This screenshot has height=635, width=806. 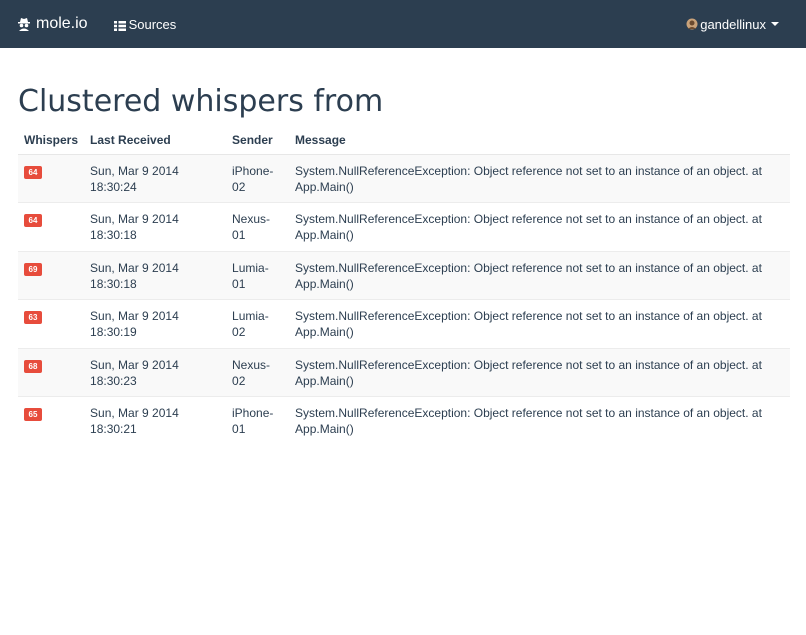 I want to click on header-last-received: Last Received, so click(x=155, y=140).